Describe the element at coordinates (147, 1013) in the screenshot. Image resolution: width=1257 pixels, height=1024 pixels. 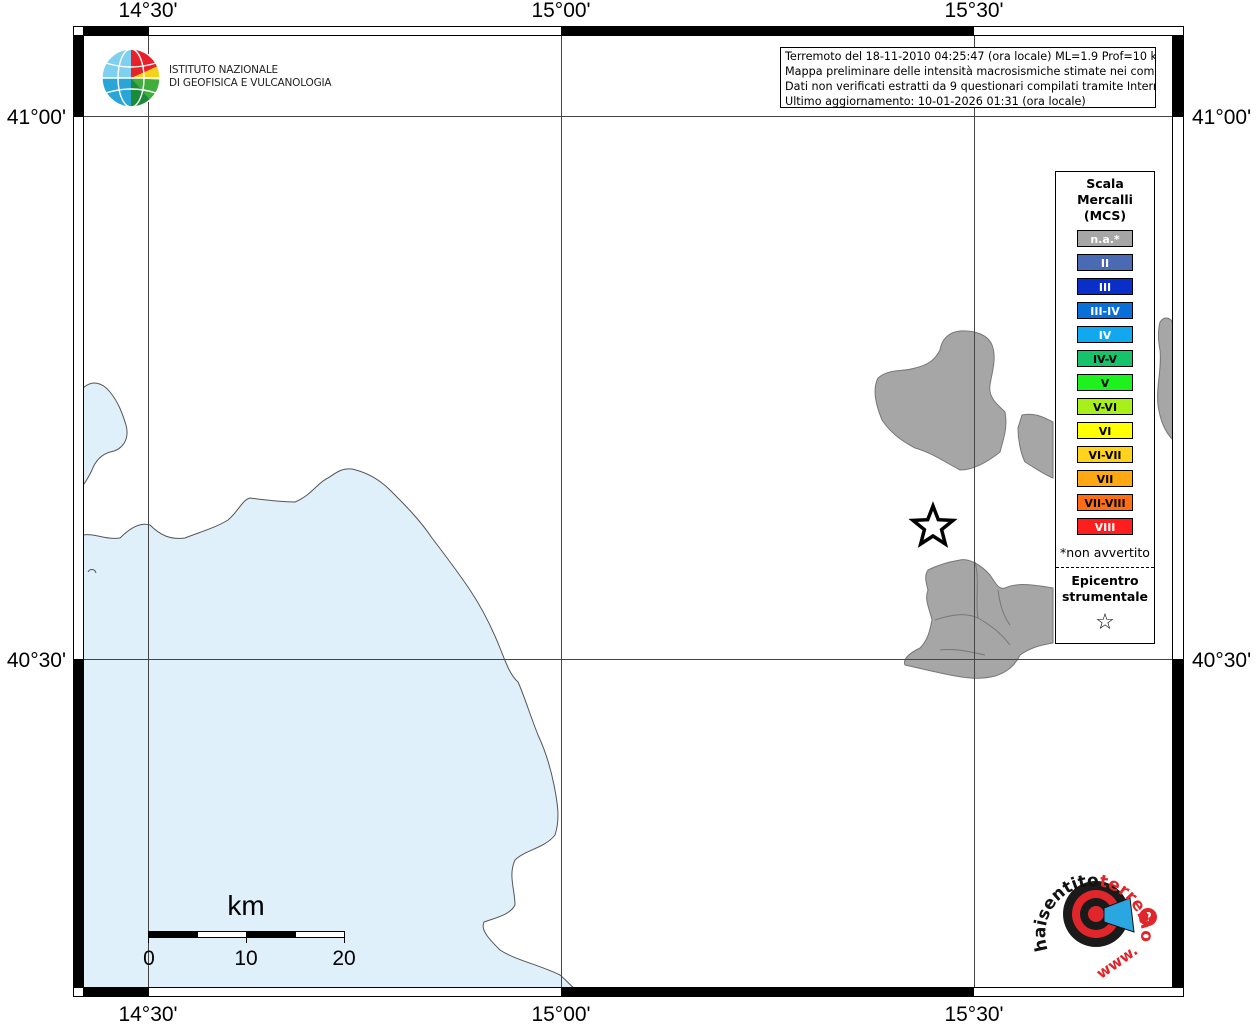
I see `lon-label-bottom-1: 14°30'` at that location.